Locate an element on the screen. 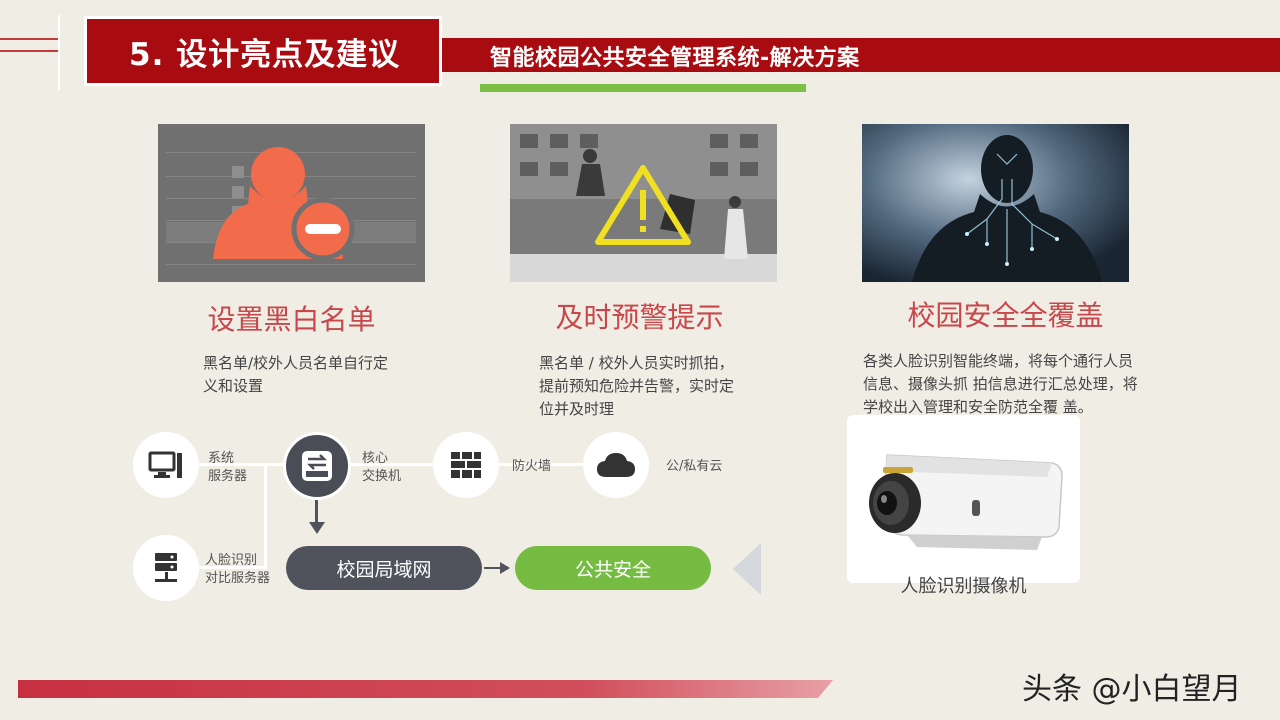 This screenshot has height=720, width=1280. cloud-node is located at coordinates (616, 465).